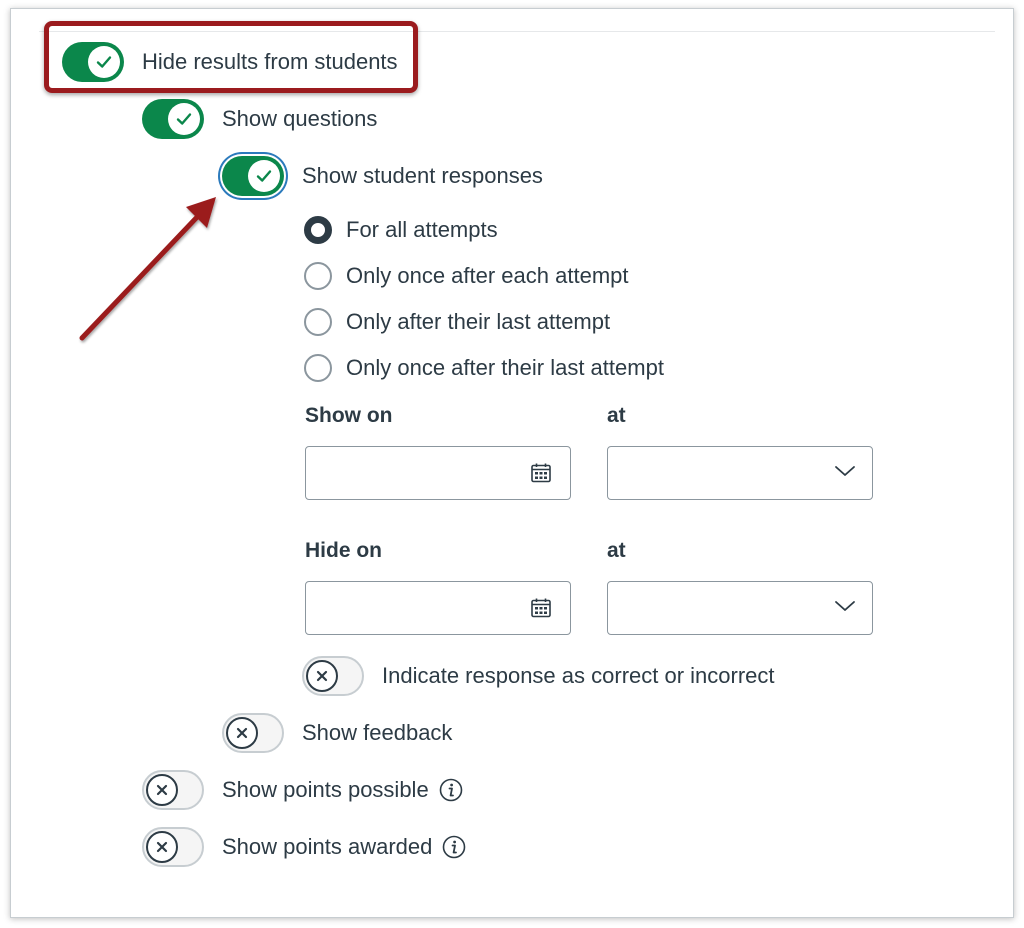  I want to click on radio-label: For all attempts, so click(422, 229).